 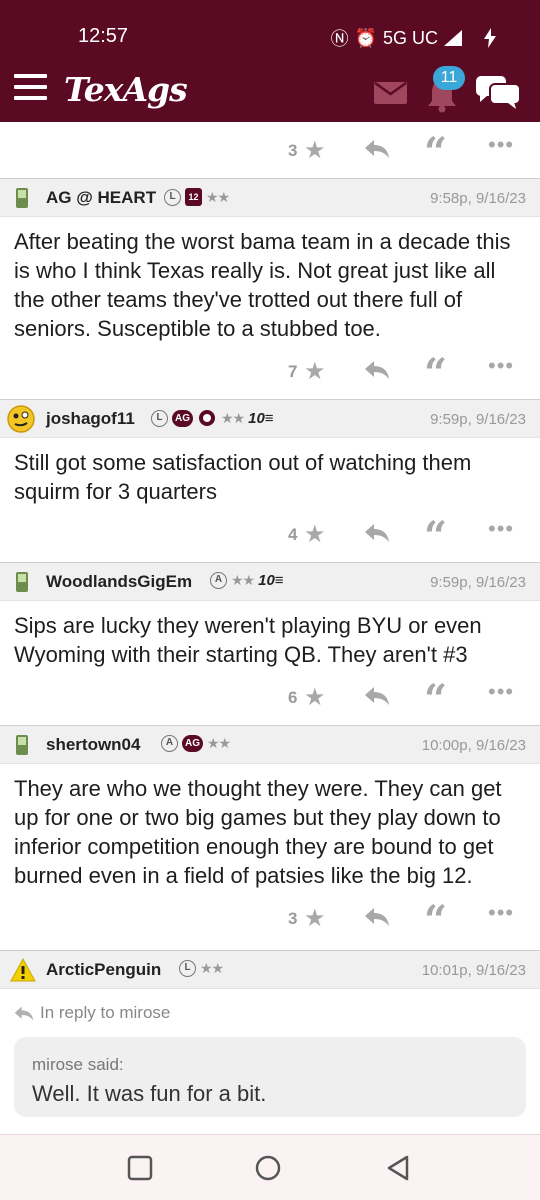 What do you see at coordinates (270, 534) in the screenshot?
I see `post-actions: 4 ★ “ •••` at bounding box center [270, 534].